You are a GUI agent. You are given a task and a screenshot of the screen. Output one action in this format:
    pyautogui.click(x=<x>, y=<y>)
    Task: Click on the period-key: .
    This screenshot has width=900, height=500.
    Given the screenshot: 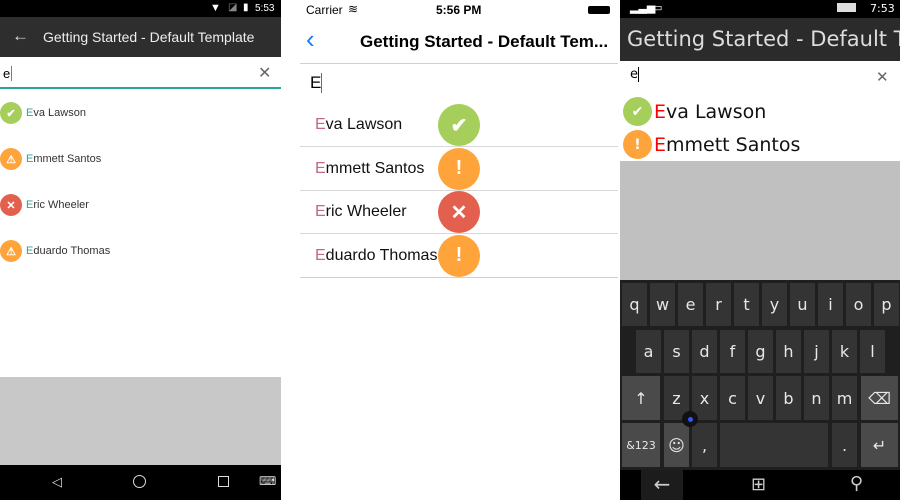 What is the action you would take?
    pyautogui.click(x=844, y=445)
    